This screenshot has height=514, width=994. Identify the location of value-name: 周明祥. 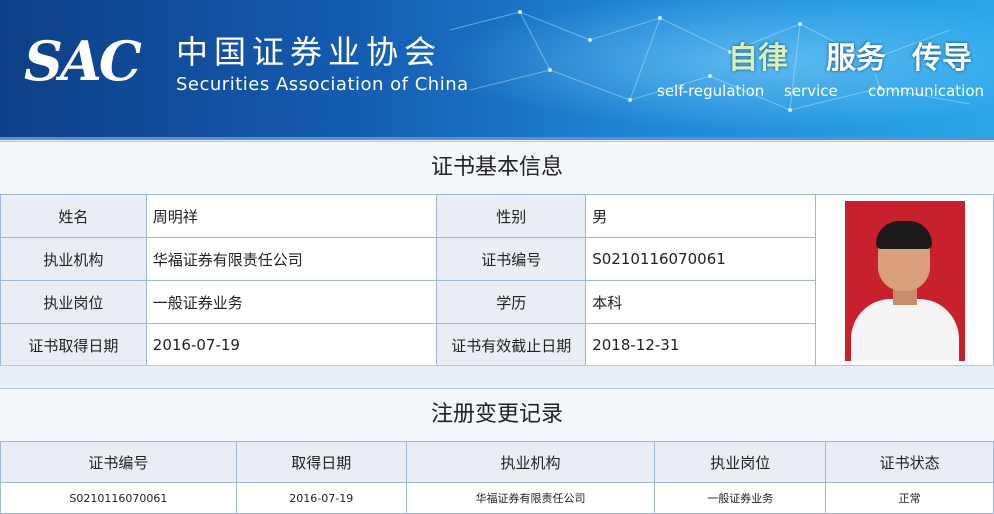
(291, 216).